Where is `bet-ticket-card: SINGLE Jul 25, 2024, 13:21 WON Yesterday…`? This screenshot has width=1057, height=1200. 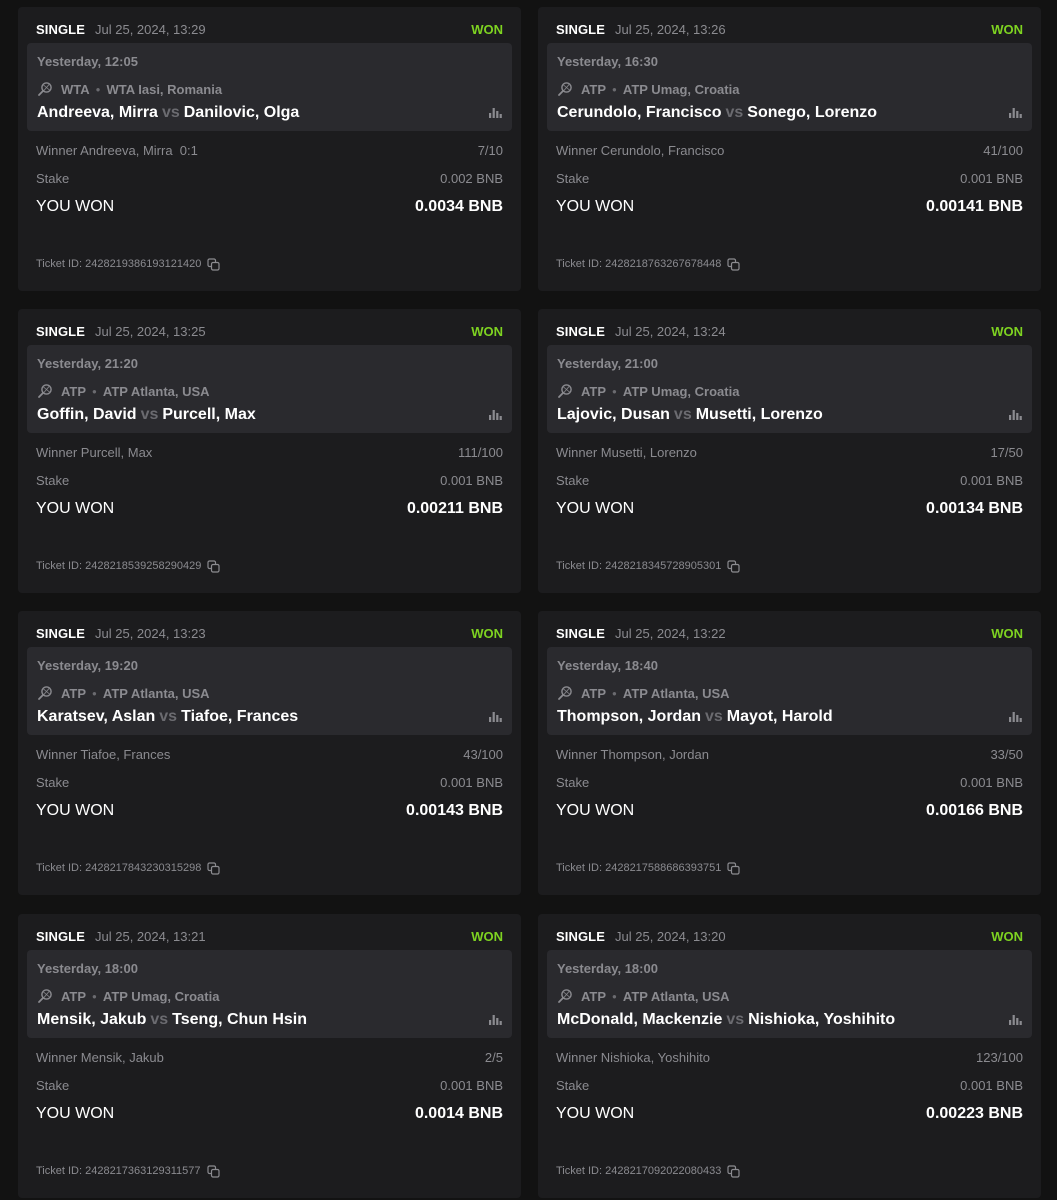
bet-ticket-card: SINGLE Jul 25, 2024, 13:21 WON Yesterday… is located at coordinates (269, 1056).